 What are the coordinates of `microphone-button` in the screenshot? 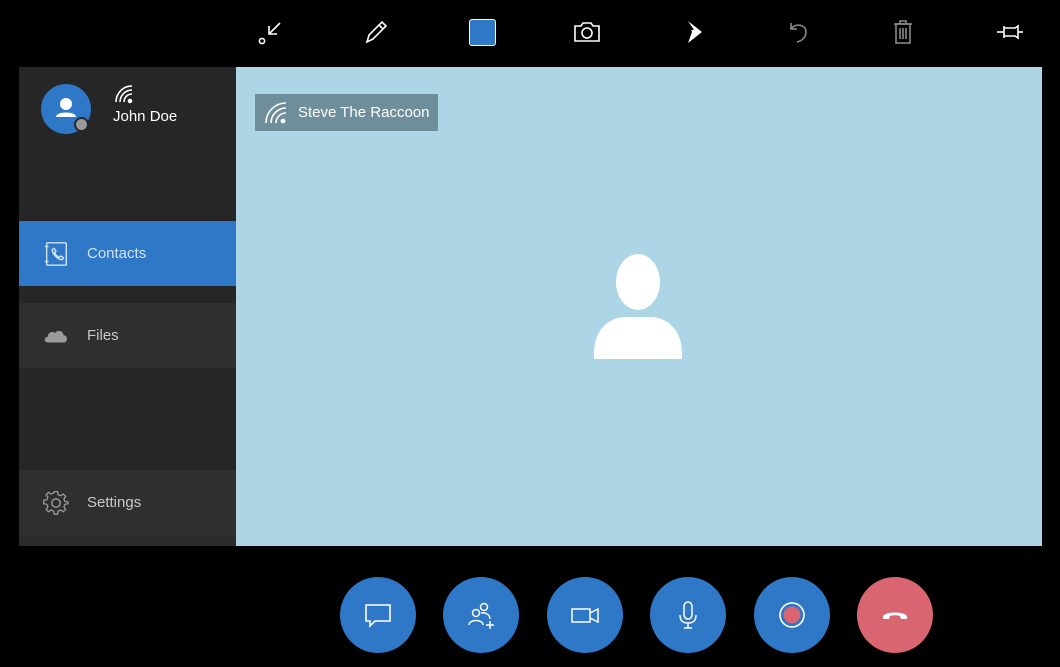 It's located at (688, 615).